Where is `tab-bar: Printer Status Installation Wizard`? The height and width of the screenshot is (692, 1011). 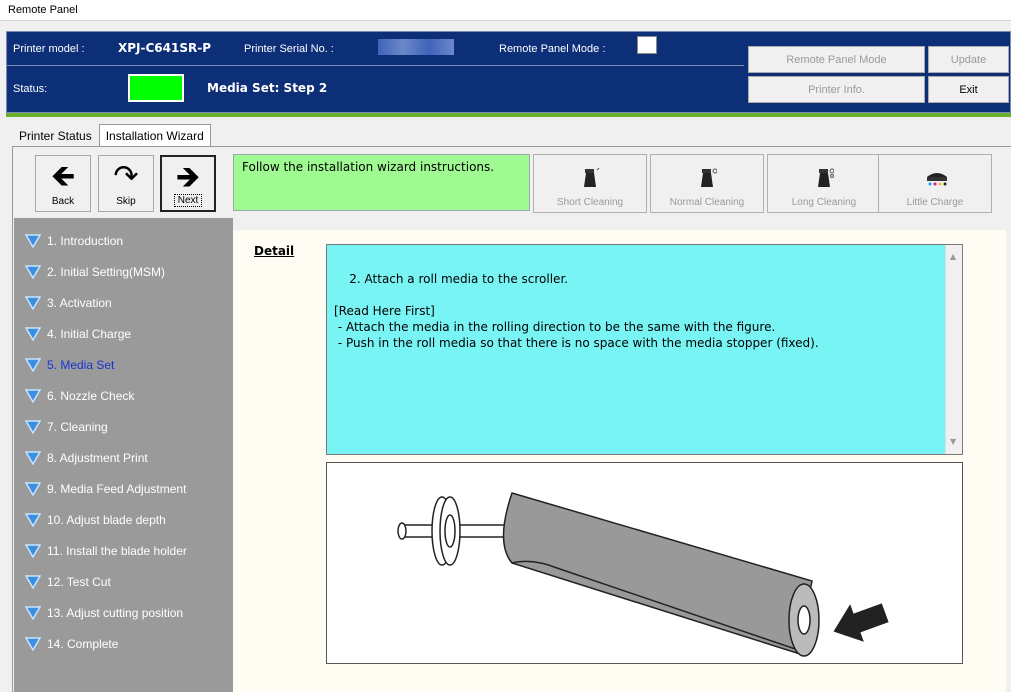
tab-bar: Printer Status Installation Wizard is located at coordinates (111, 136).